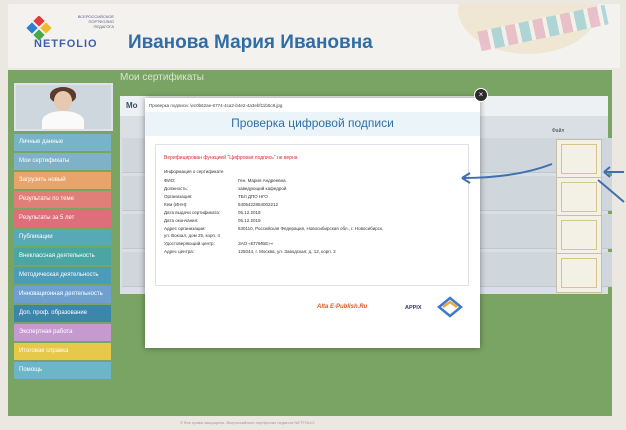 The height and width of the screenshot is (430, 626). What do you see at coordinates (194, 171) in the screenshot?
I see `certificate-info-header: Информация о сертификате` at bounding box center [194, 171].